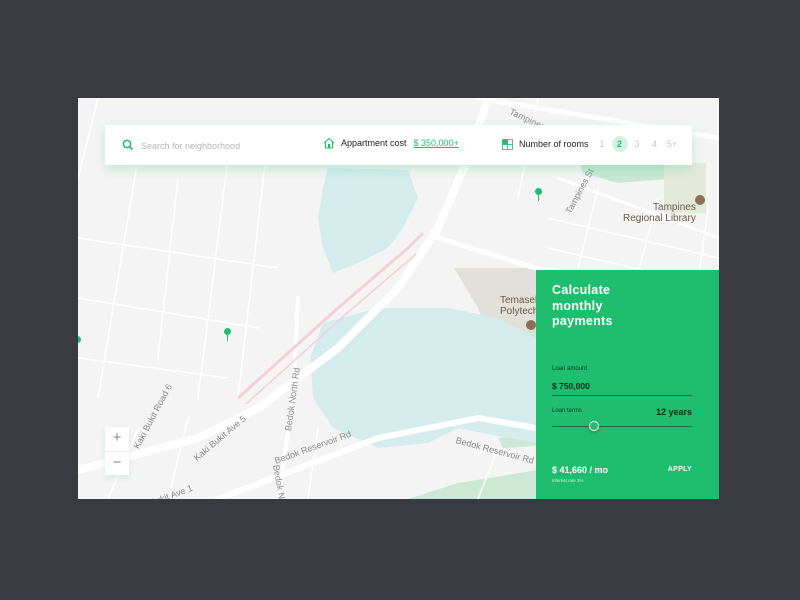  I want to click on search-icon, so click(128, 145).